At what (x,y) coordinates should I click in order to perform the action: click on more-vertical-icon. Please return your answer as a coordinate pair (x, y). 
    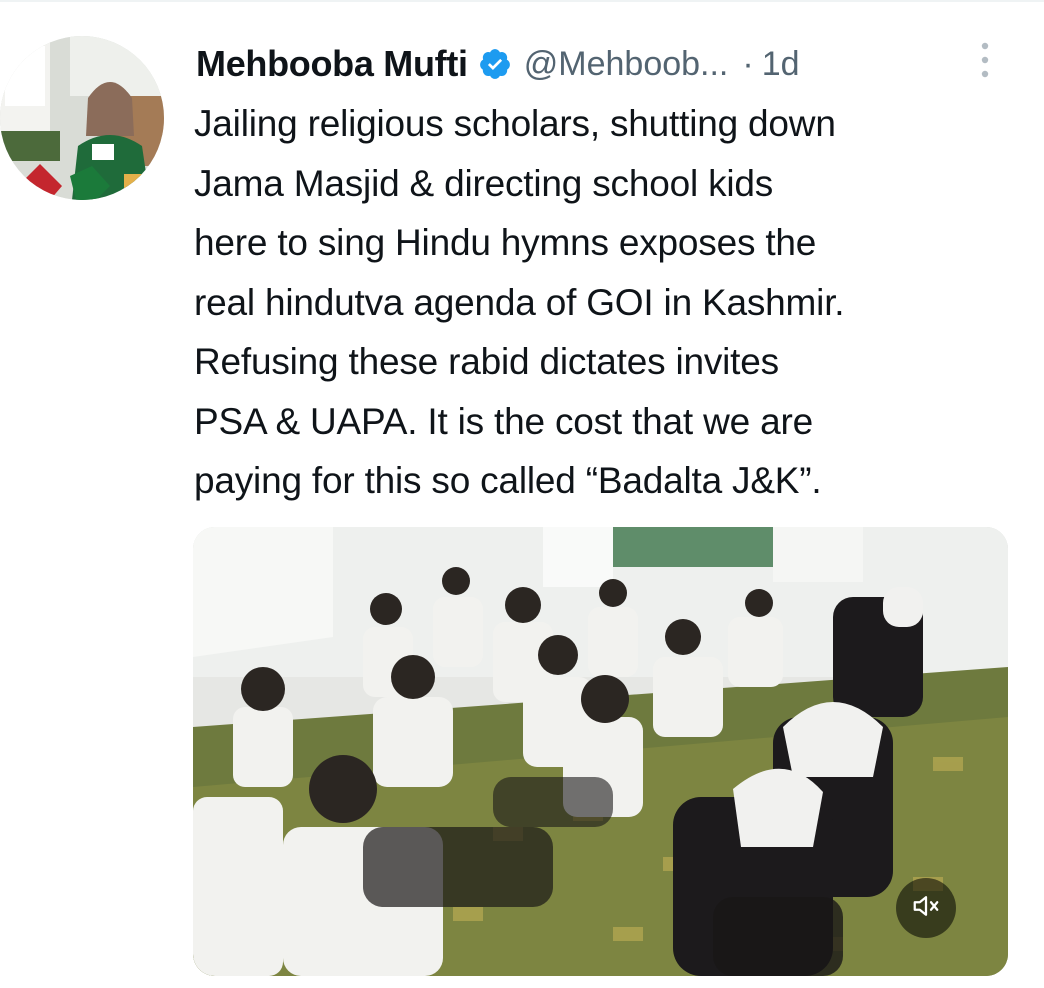
    Looking at the image, I should click on (985, 60).